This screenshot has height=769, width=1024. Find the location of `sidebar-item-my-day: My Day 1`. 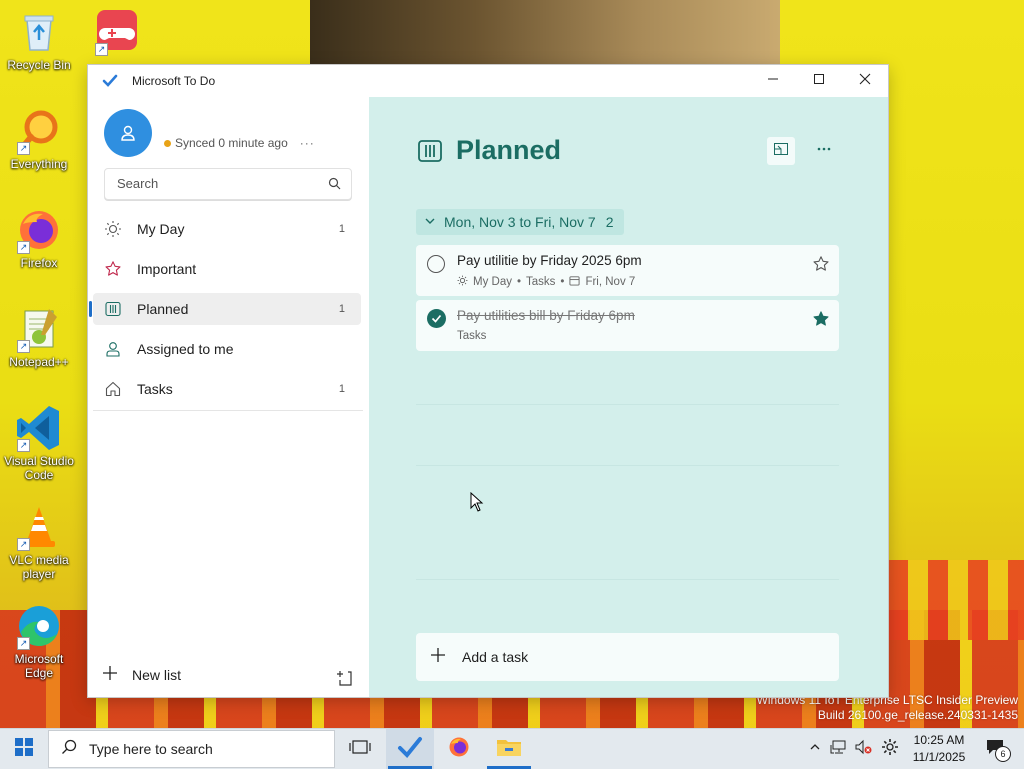

sidebar-item-my-day: My Day 1 is located at coordinates (227, 229).